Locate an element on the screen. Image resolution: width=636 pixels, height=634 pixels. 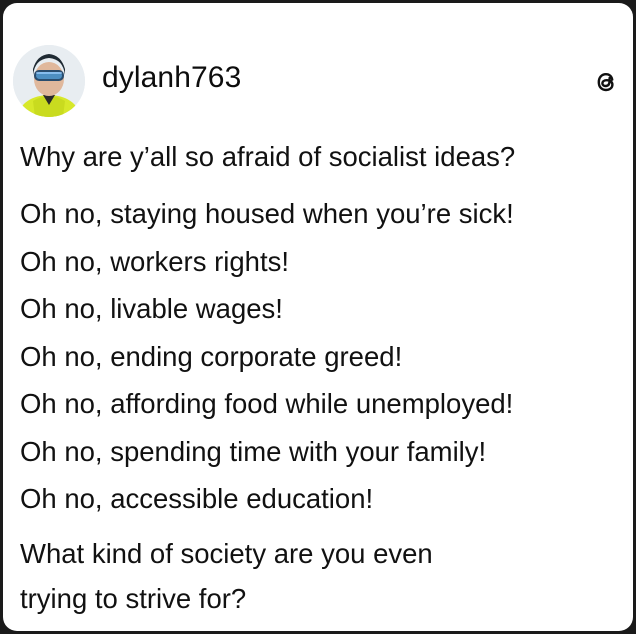
avatar-skier-icon is located at coordinates (49, 81).